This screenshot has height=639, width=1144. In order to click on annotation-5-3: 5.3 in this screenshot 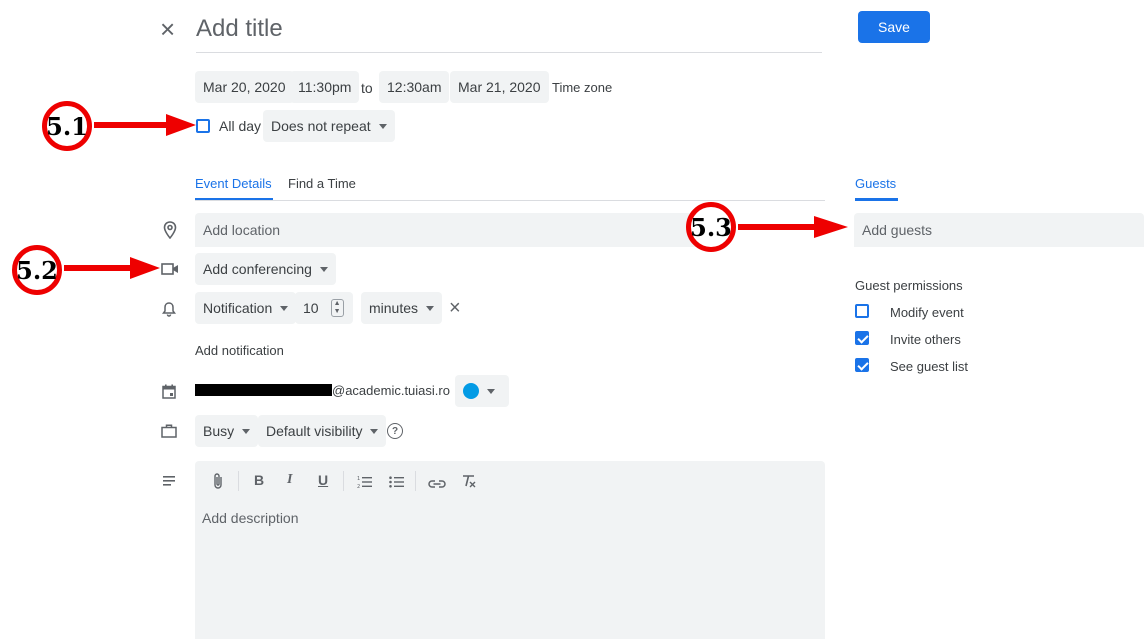, I will do `click(711, 227)`.